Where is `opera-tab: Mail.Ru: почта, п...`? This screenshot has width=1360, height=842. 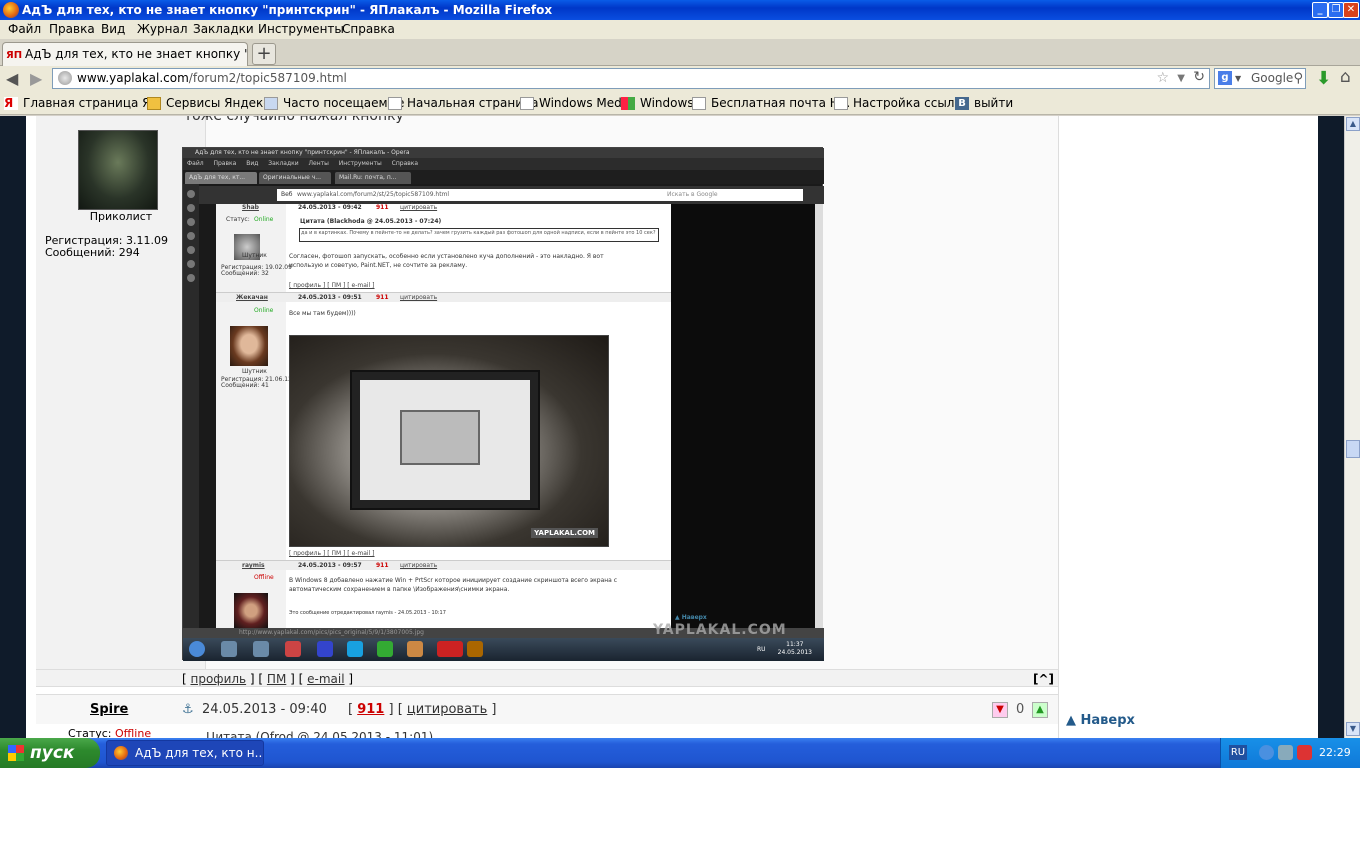 opera-tab: Mail.Ru: почта, п... is located at coordinates (373, 178).